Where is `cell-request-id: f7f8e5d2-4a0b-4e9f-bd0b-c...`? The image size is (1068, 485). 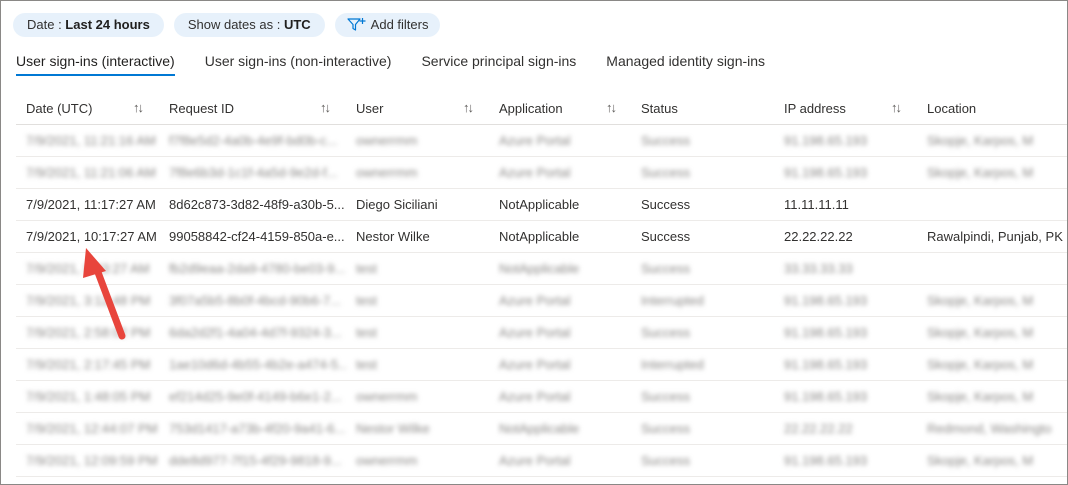 cell-request-id: f7f8e5d2-4a0b-4e9f-bd0b-c... is located at coordinates (253, 140).